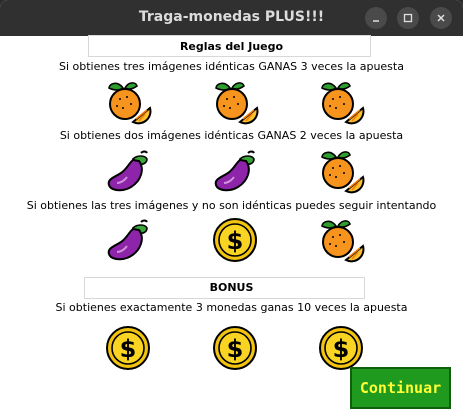 The height and width of the screenshot is (419, 463). I want to click on close-icon, so click(441, 18).